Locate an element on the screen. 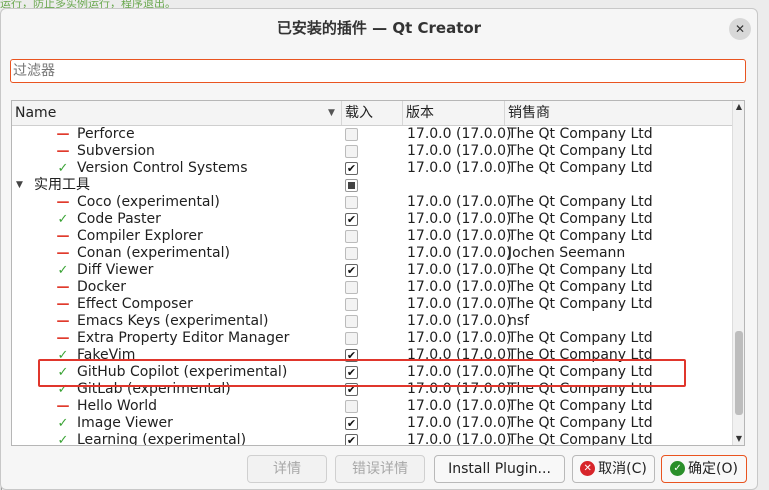 The width and height of the screenshot is (769, 490). plugin-vendor: Jochen Seemann is located at coordinates (567, 253).